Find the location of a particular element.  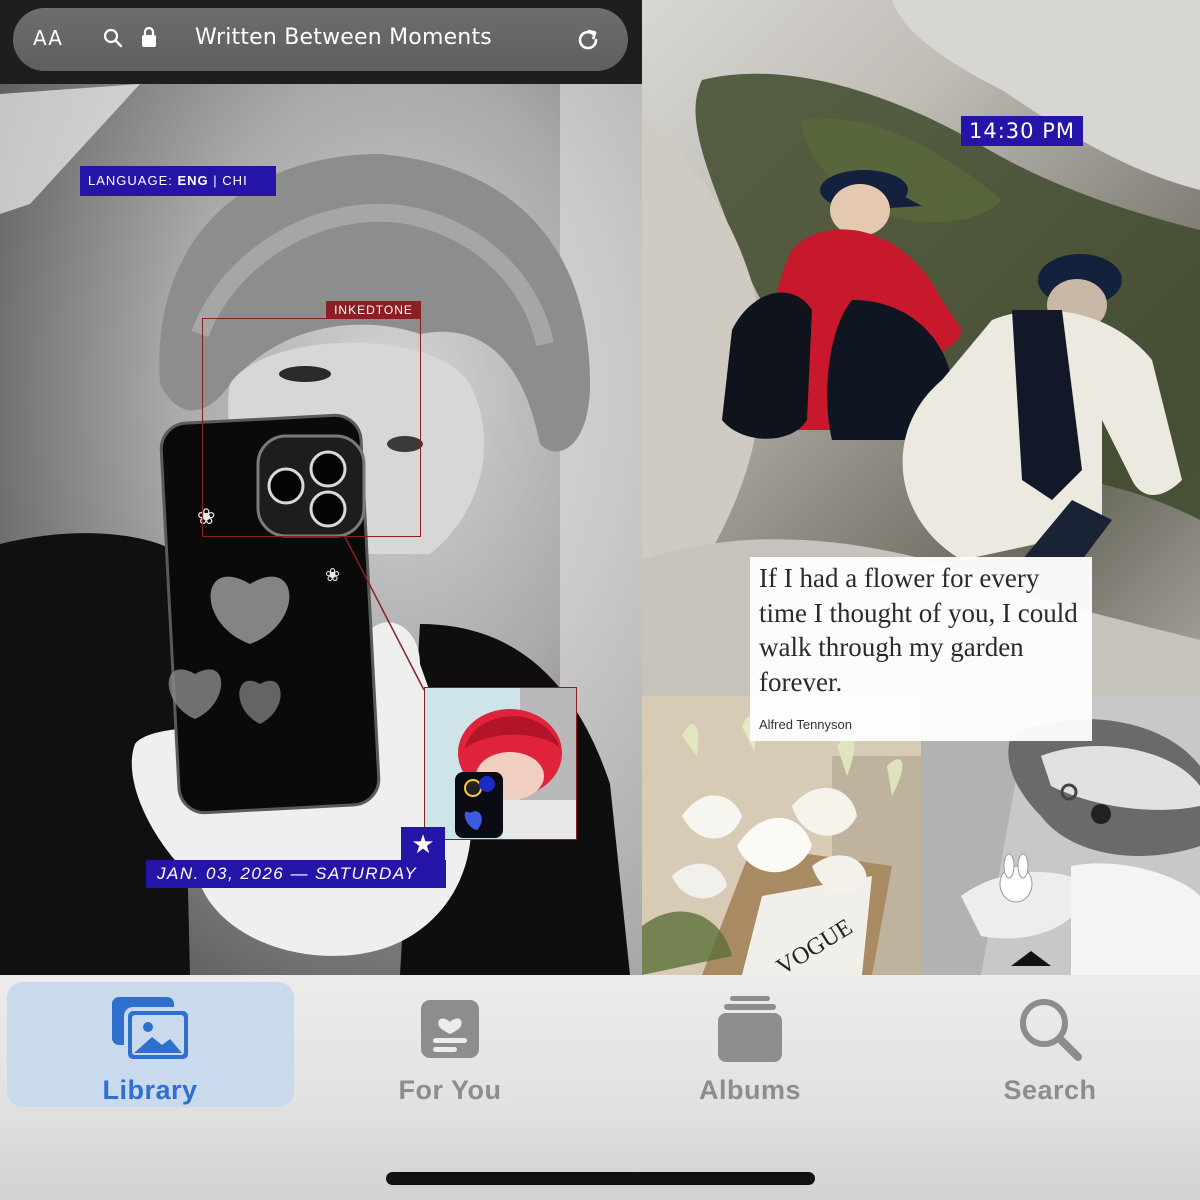

tab-albums-label: Albums is located at coordinates (749, 1090).